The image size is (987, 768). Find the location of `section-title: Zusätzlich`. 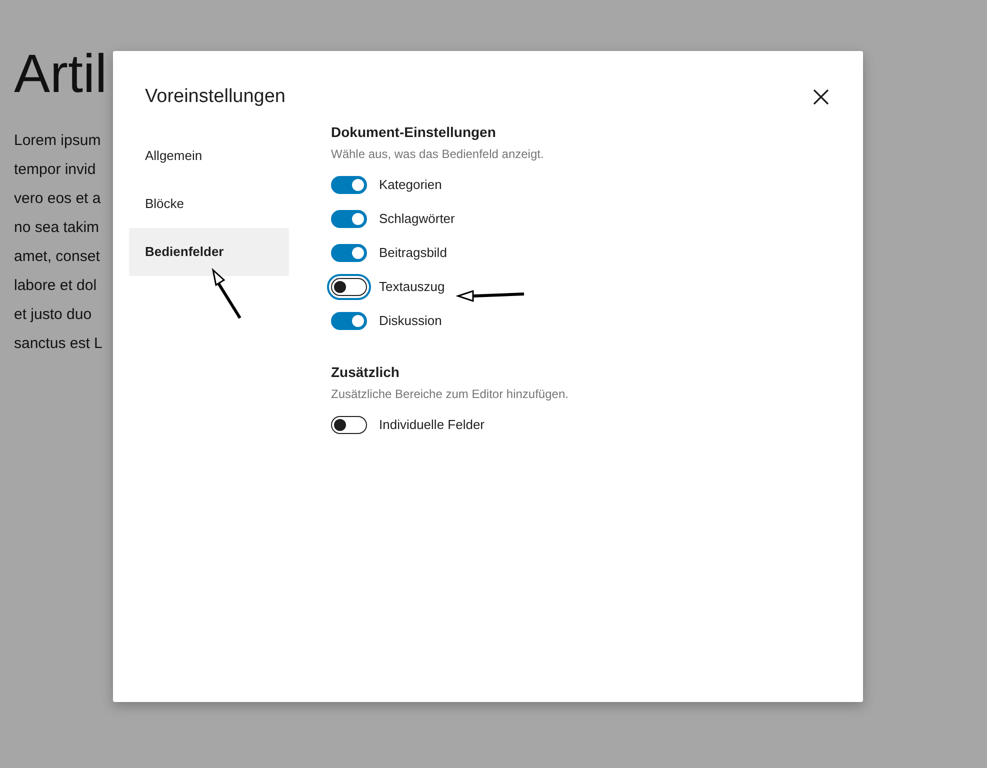

section-title: Zusätzlich is located at coordinates (365, 372).